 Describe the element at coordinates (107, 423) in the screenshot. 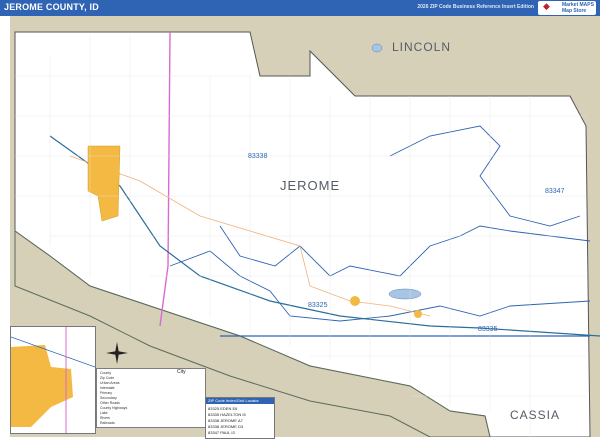

I see `legend-row: Railroads` at that location.